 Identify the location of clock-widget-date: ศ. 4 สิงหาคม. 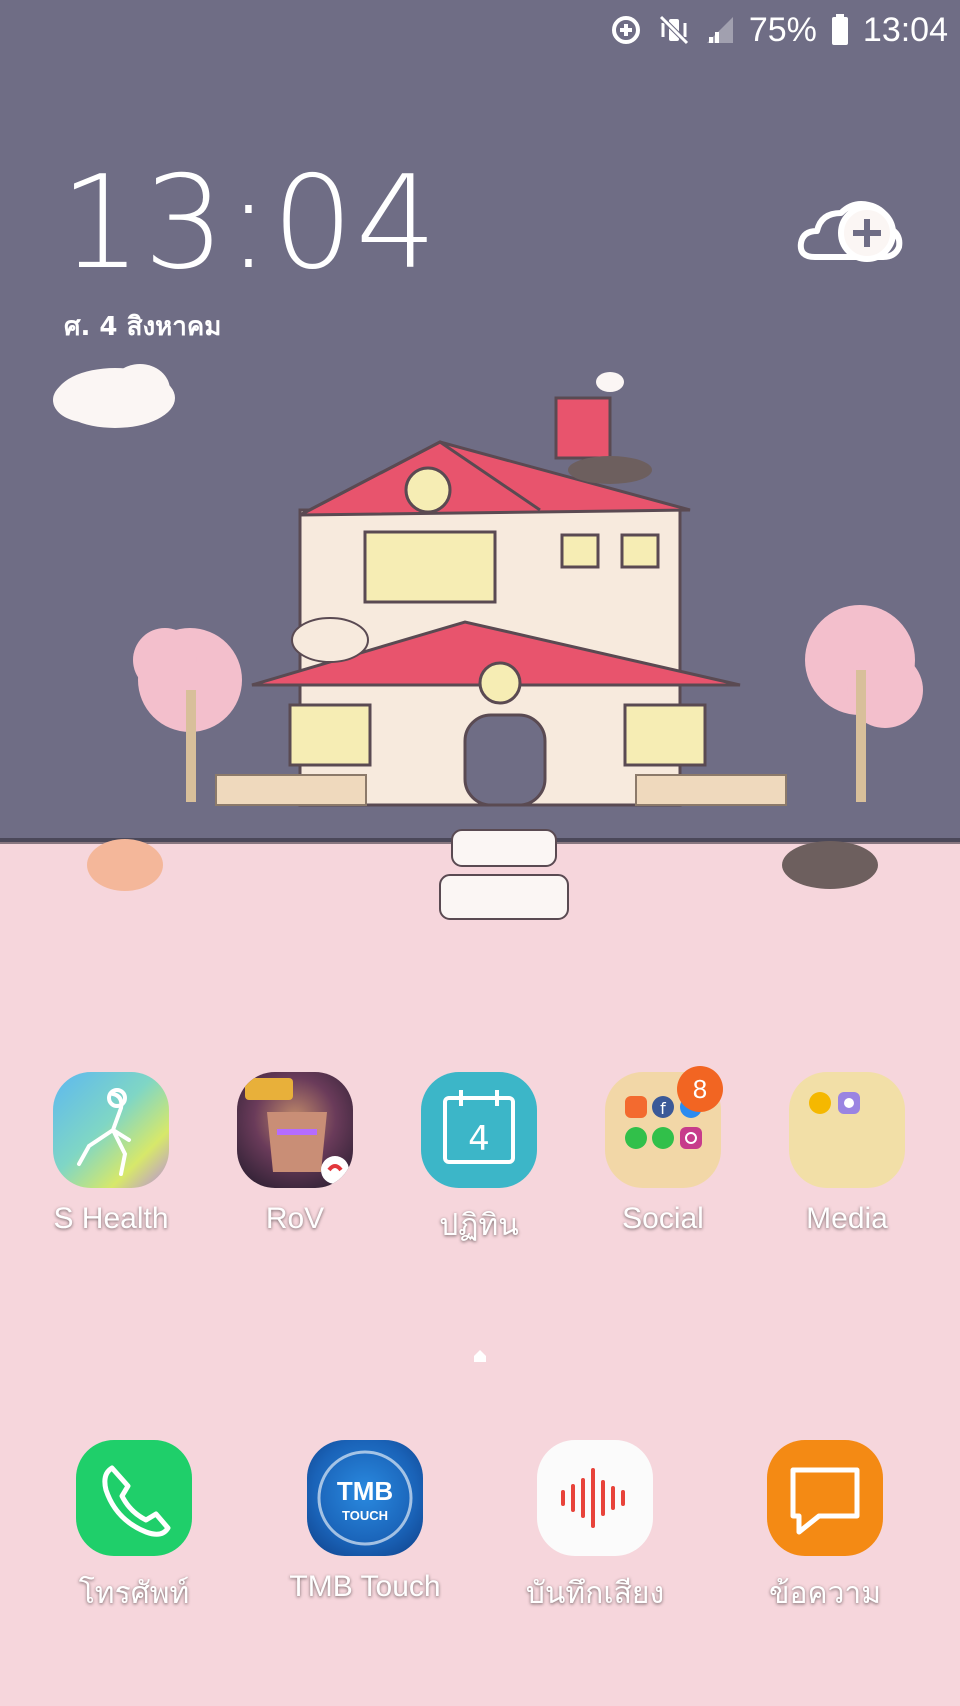
(142, 326).